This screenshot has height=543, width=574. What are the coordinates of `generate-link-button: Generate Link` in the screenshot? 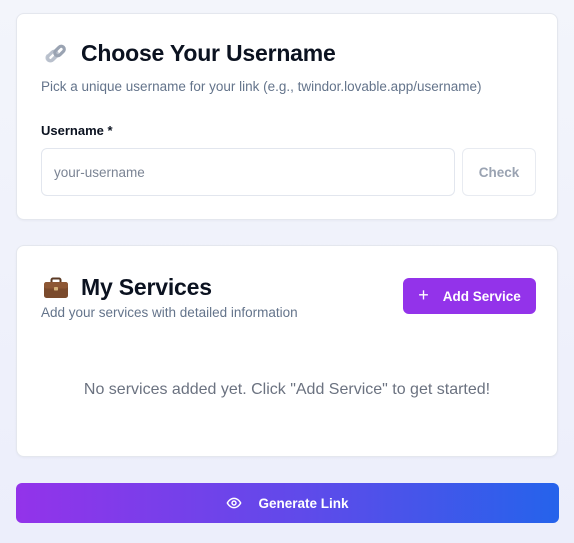 It's located at (287, 503).